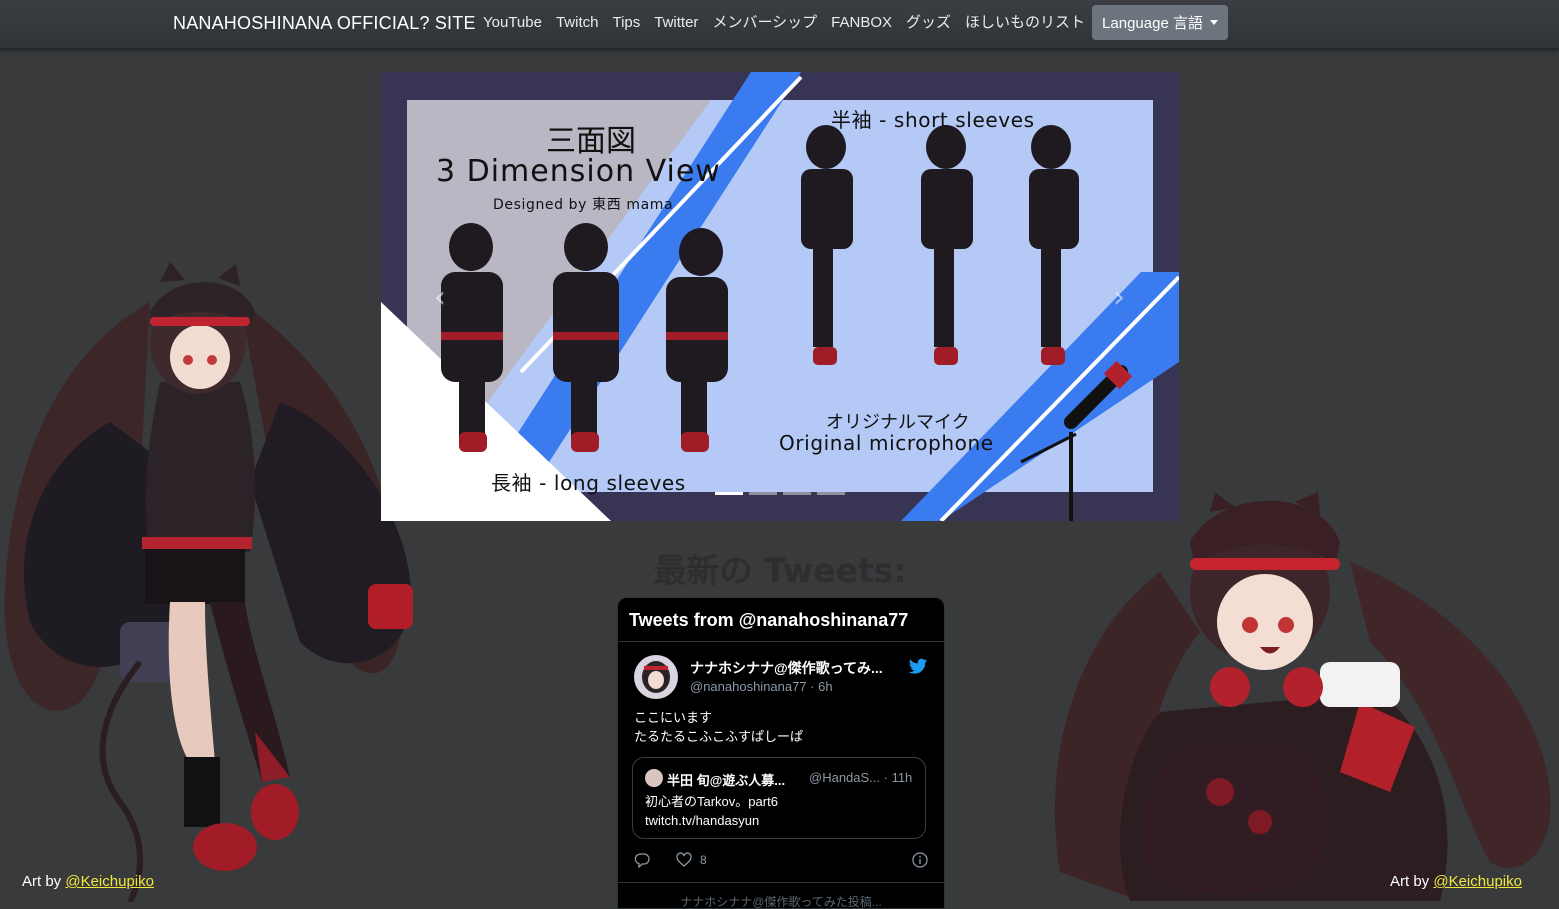  What do you see at coordinates (676, 23) in the screenshot?
I see `nav-link-twitter: Twitter` at bounding box center [676, 23].